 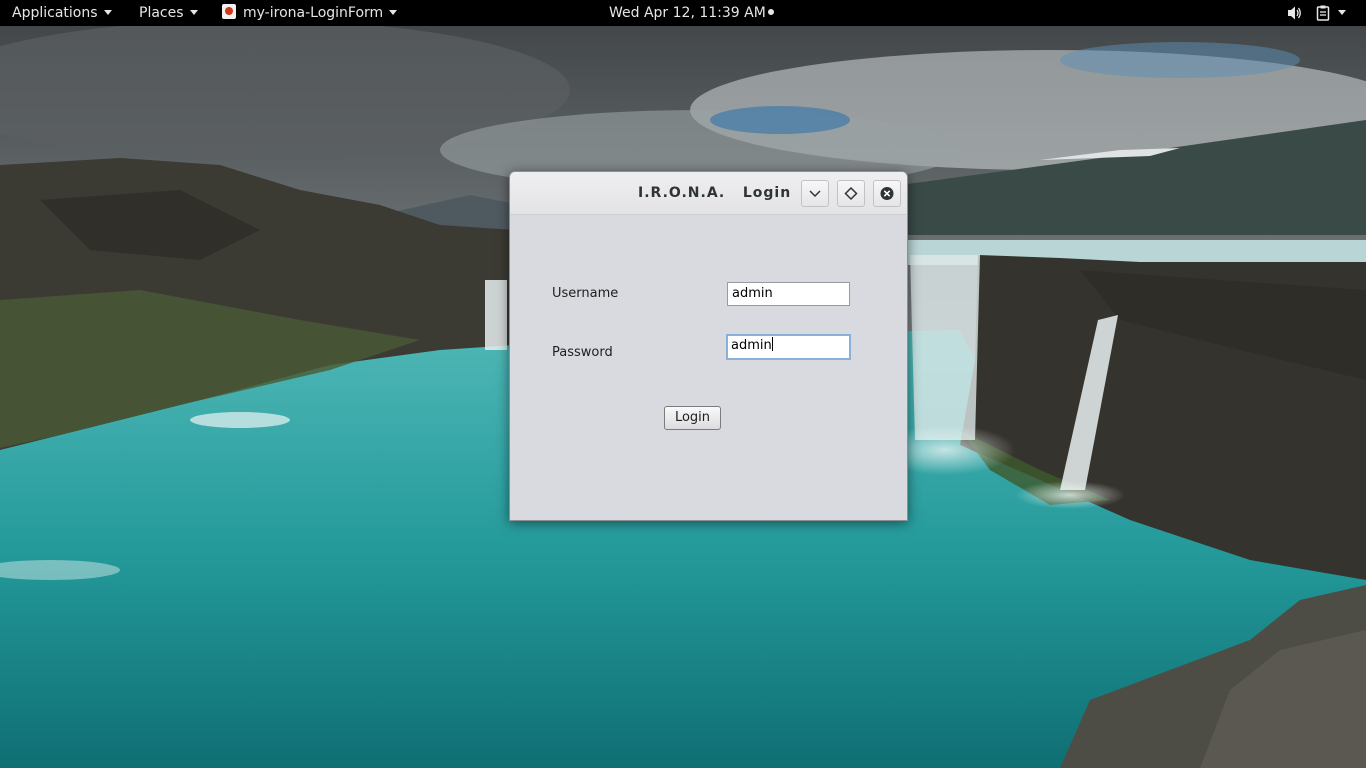 I want to click on volume-icon, so click(x=1294, y=13).